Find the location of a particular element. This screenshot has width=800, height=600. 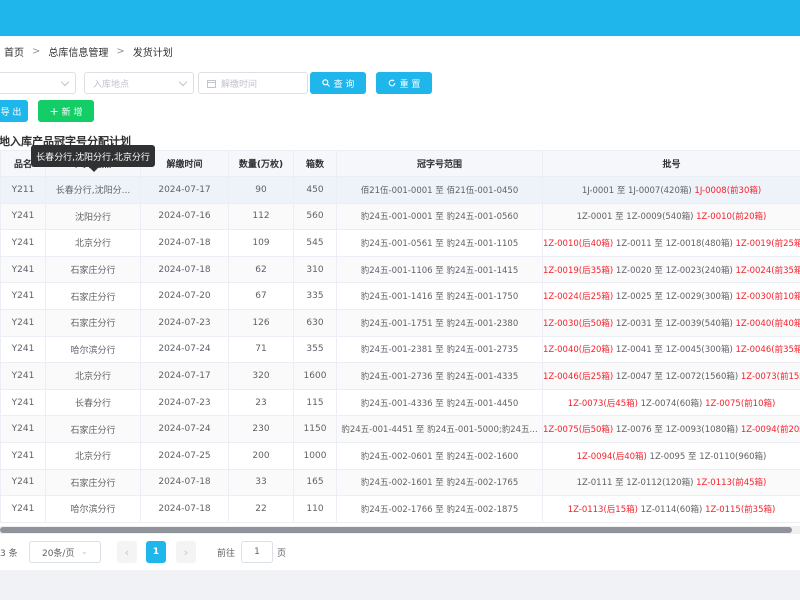

lot-range-segment: 1Z-0020 至 1Z-0023(240箱) is located at coordinates (674, 270).